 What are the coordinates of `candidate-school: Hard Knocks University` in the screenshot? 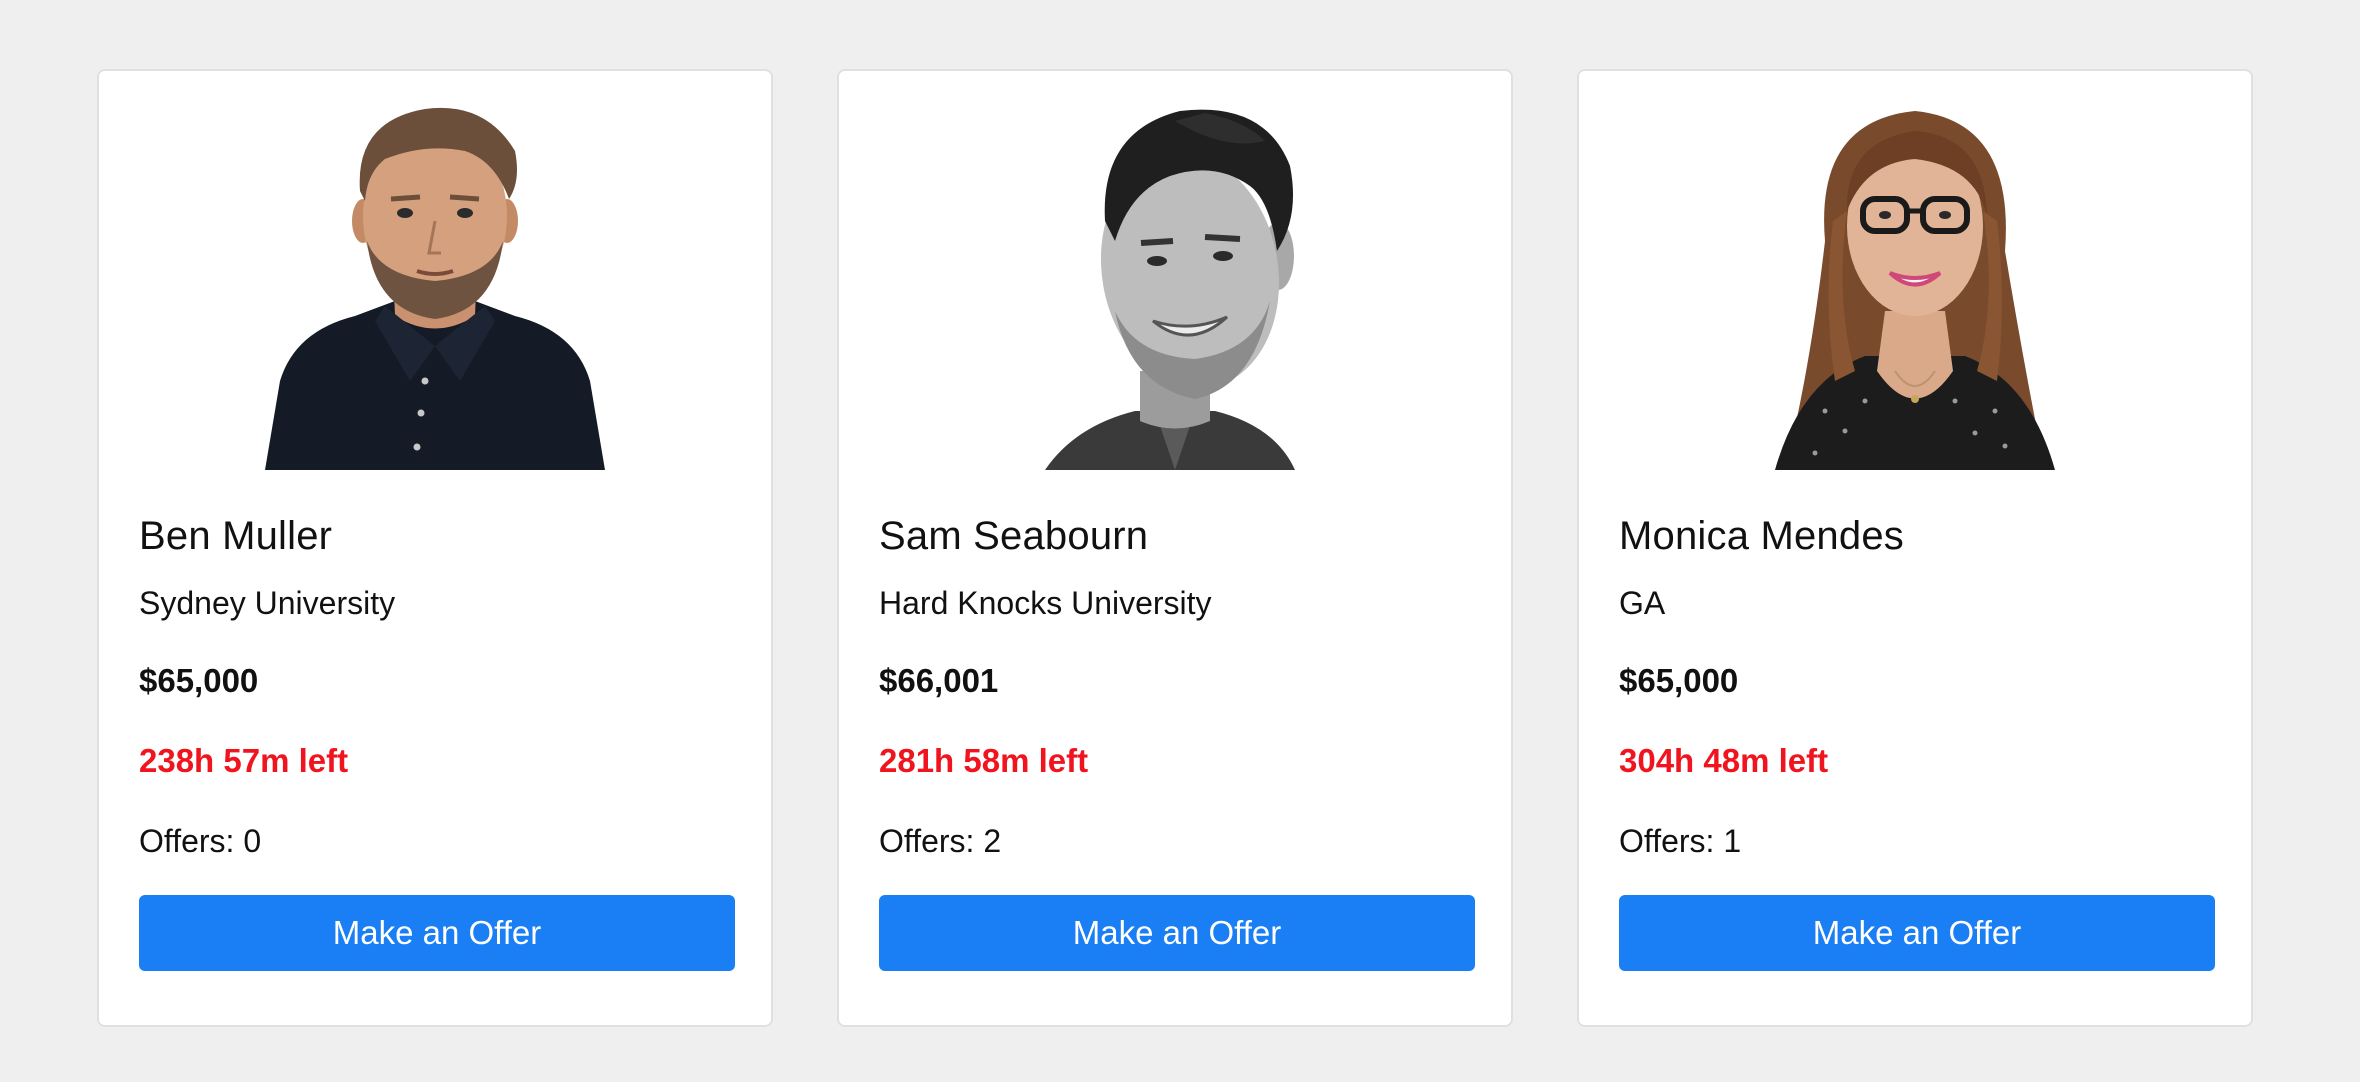 It's located at (1045, 603).